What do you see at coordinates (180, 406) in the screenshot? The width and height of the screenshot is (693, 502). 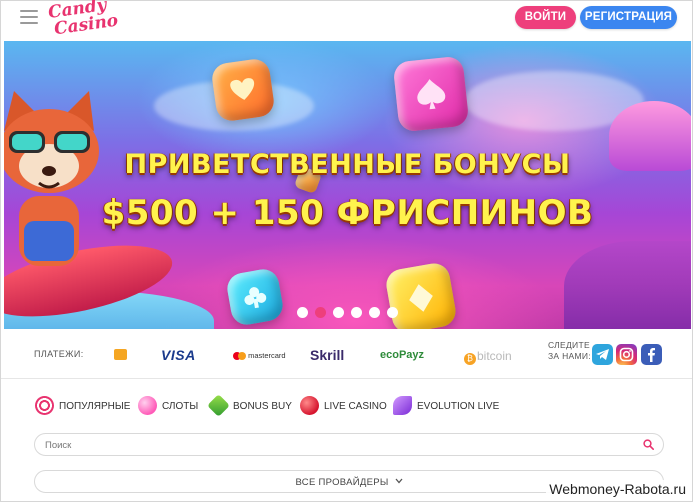 I see `tab-slots-label: СЛОТЫ` at bounding box center [180, 406].